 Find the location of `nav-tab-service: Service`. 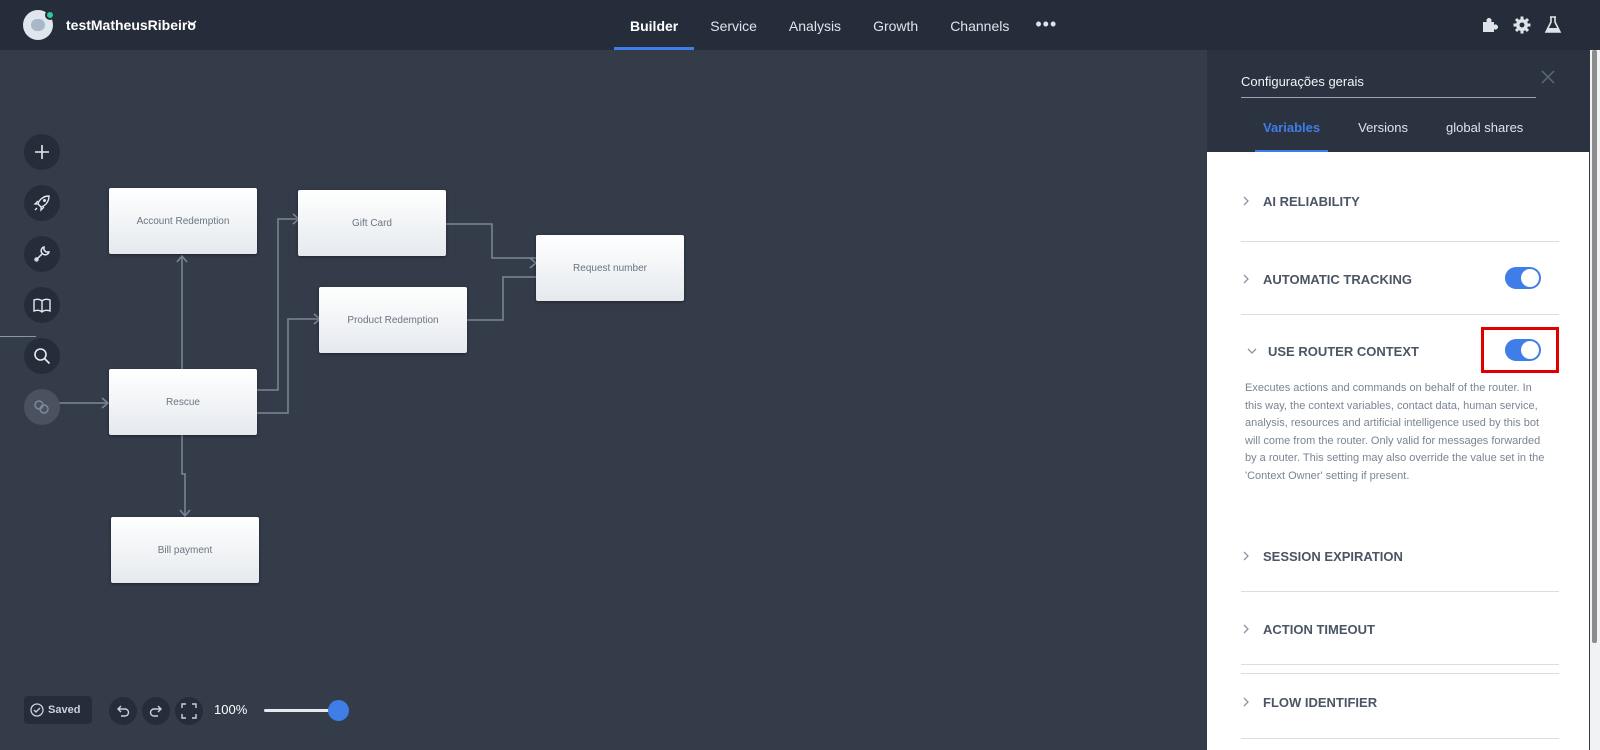

nav-tab-service: Service is located at coordinates (733, 25).